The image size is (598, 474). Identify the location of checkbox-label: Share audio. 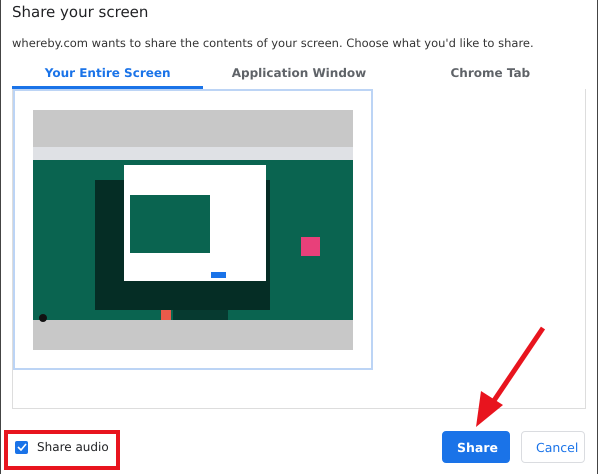
(73, 447).